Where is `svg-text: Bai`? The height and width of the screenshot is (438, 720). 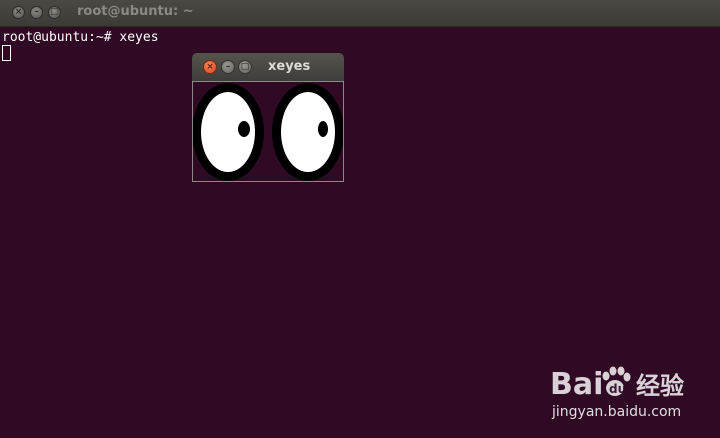 svg-text: Bai is located at coordinates (576, 384).